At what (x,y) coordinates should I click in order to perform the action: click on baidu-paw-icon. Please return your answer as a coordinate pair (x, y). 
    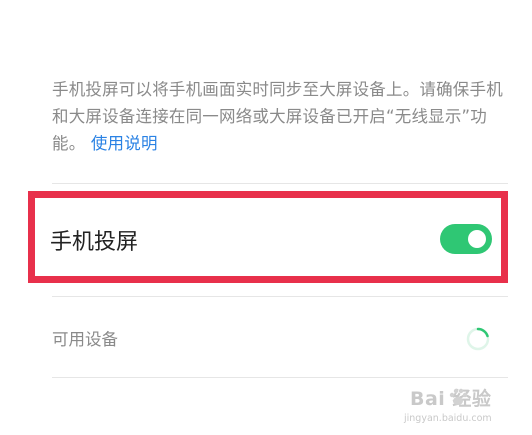
    Looking at the image, I should click on (458, 396).